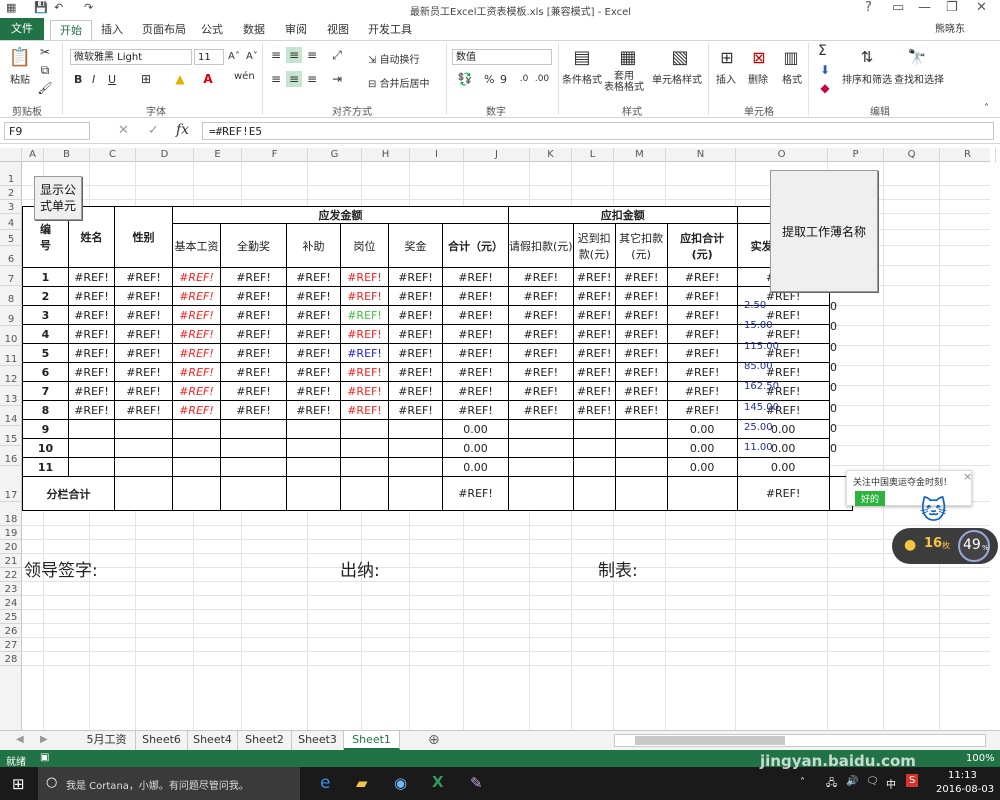 This screenshot has width=1000, height=800. I want to click on column-header: E, so click(218, 155).